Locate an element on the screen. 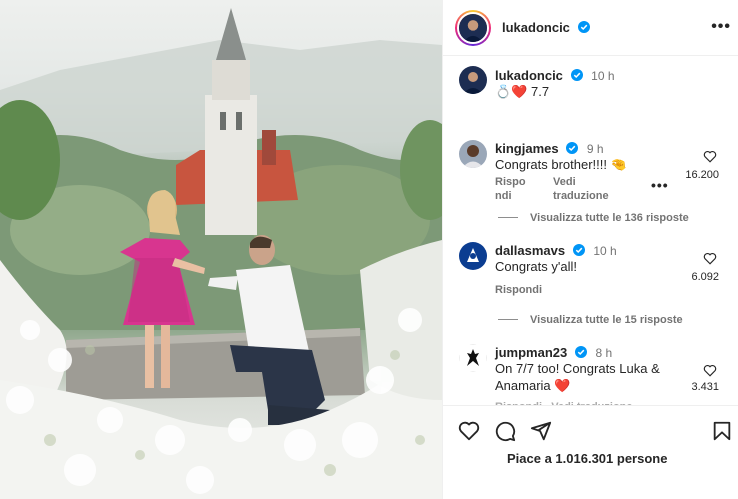 This screenshot has width=738, height=499. comment-username-text: kingjames is located at coordinates (527, 148).